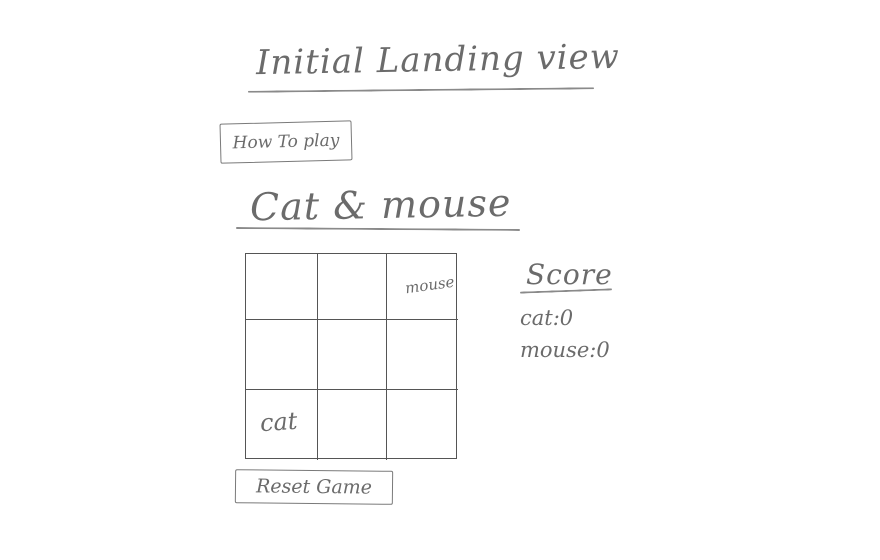  What do you see at coordinates (558, 350) in the screenshot?
I see `mouse-score-label: mouse:` at bounding box center [558, 350].